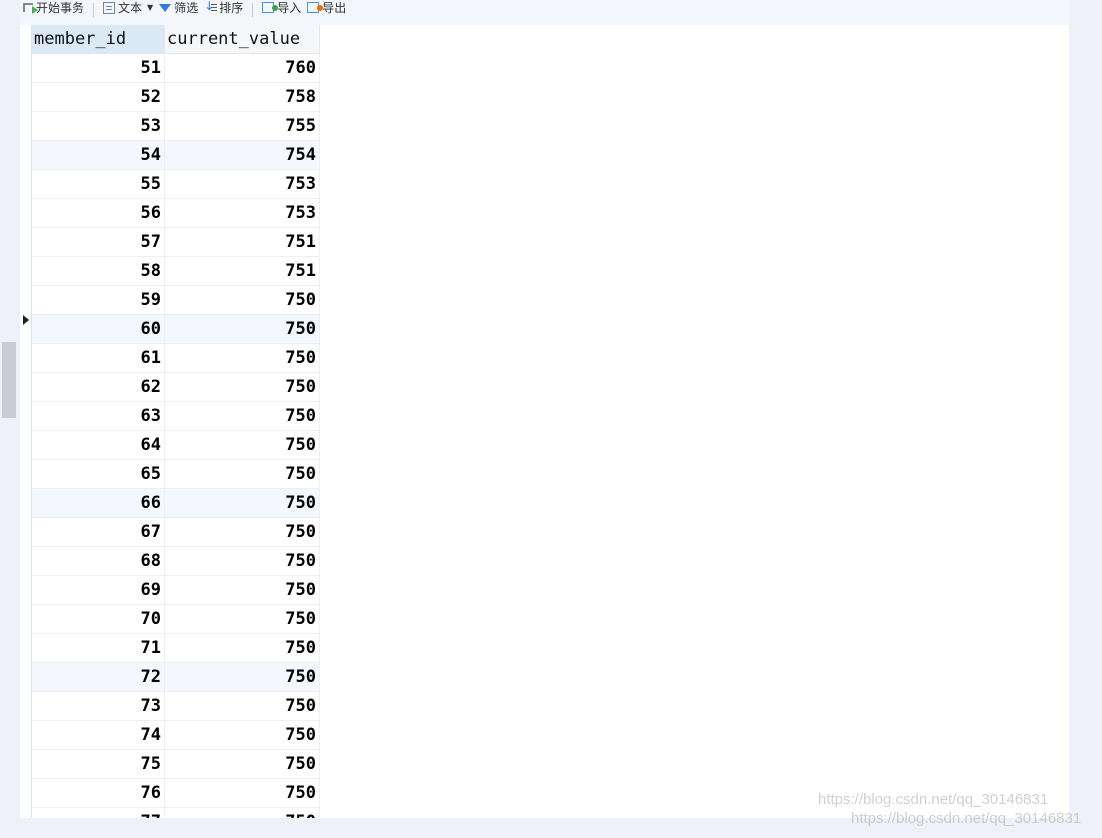 This screenshot has height=838, width=1102. I want to click on table-row: 75 750, so click(176, 764).